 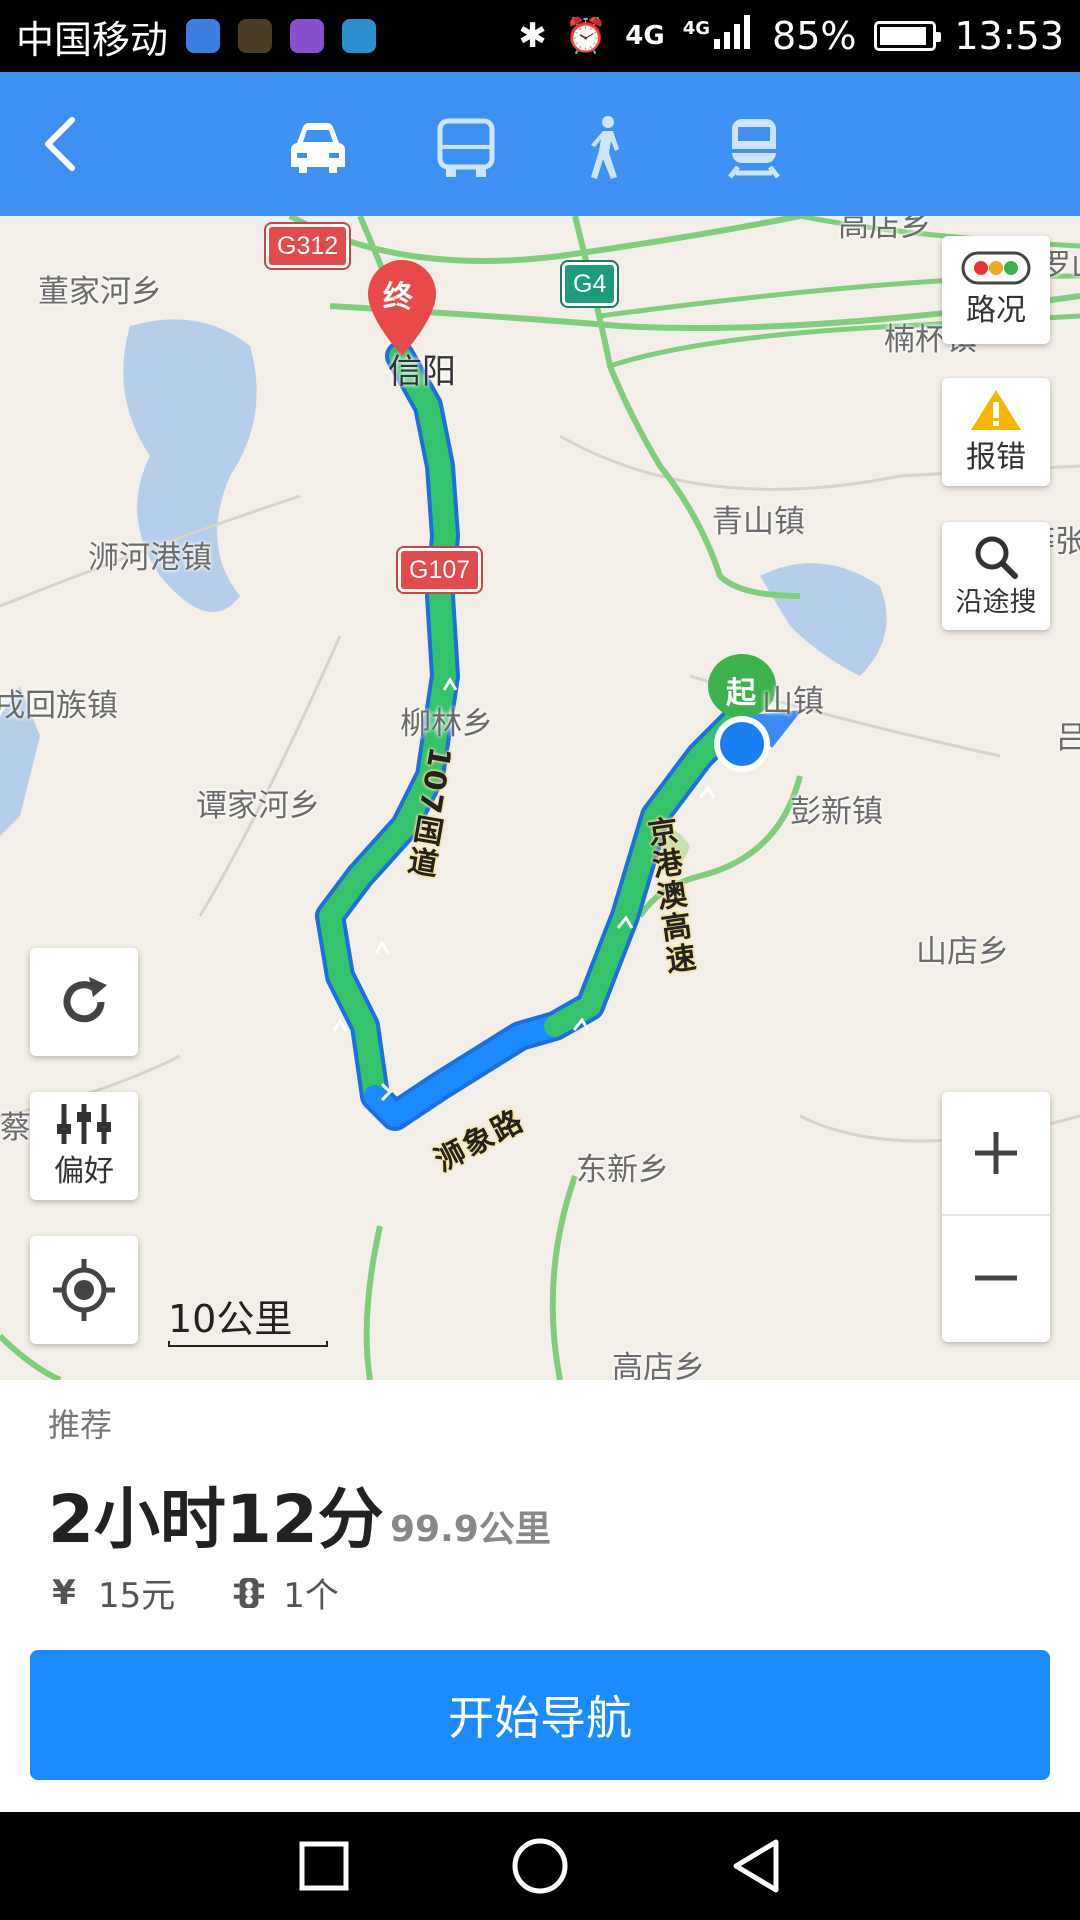 I want to click on traffic-light-count-icon, so click(x=249, y=1593).